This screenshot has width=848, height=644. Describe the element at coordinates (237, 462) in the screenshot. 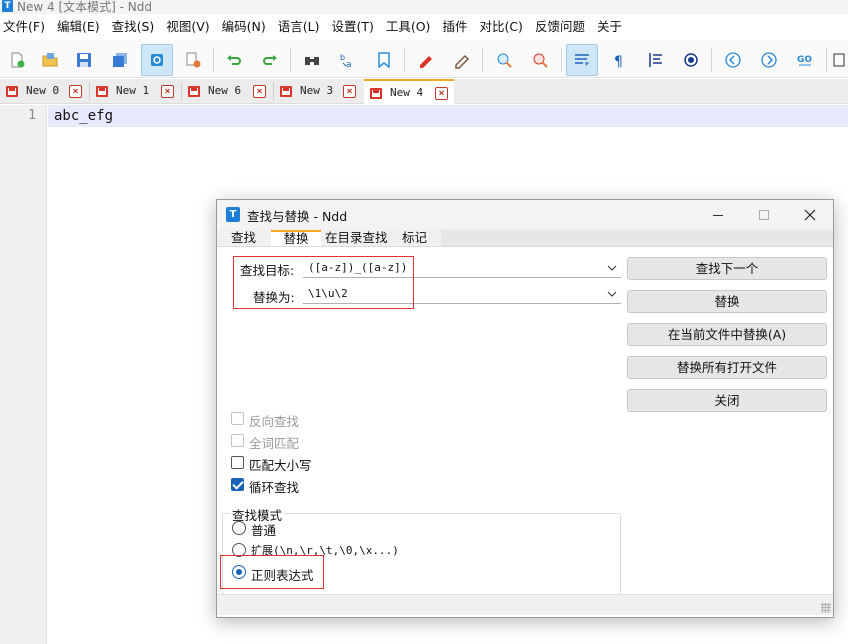

I see `match-case-checkbox` at that location.